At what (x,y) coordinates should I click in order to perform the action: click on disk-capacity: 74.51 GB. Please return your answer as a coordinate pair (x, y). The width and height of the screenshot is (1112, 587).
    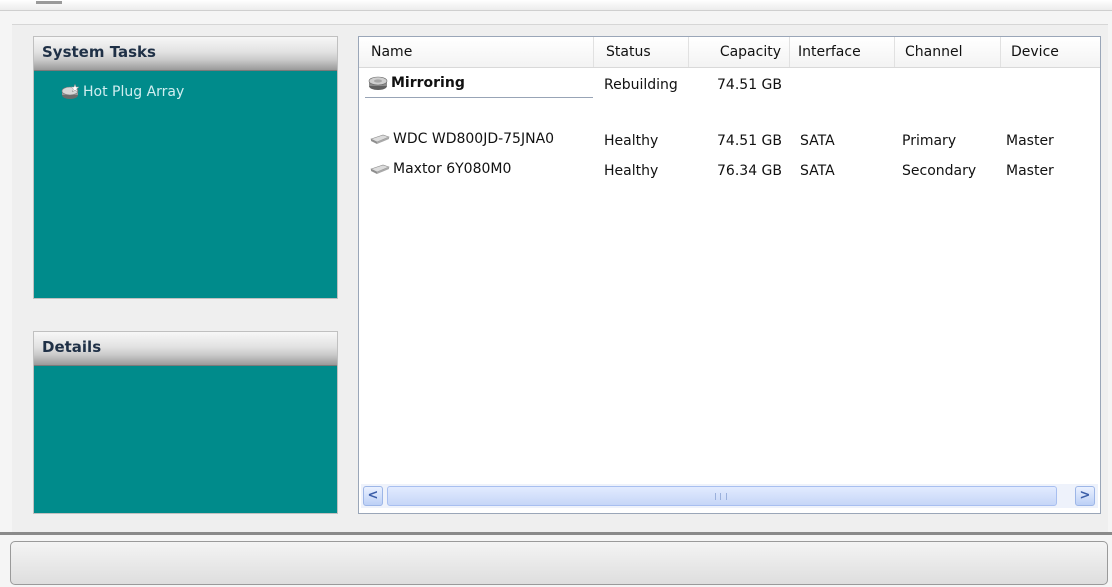
    Looking at the image, I should click on (749, 141).